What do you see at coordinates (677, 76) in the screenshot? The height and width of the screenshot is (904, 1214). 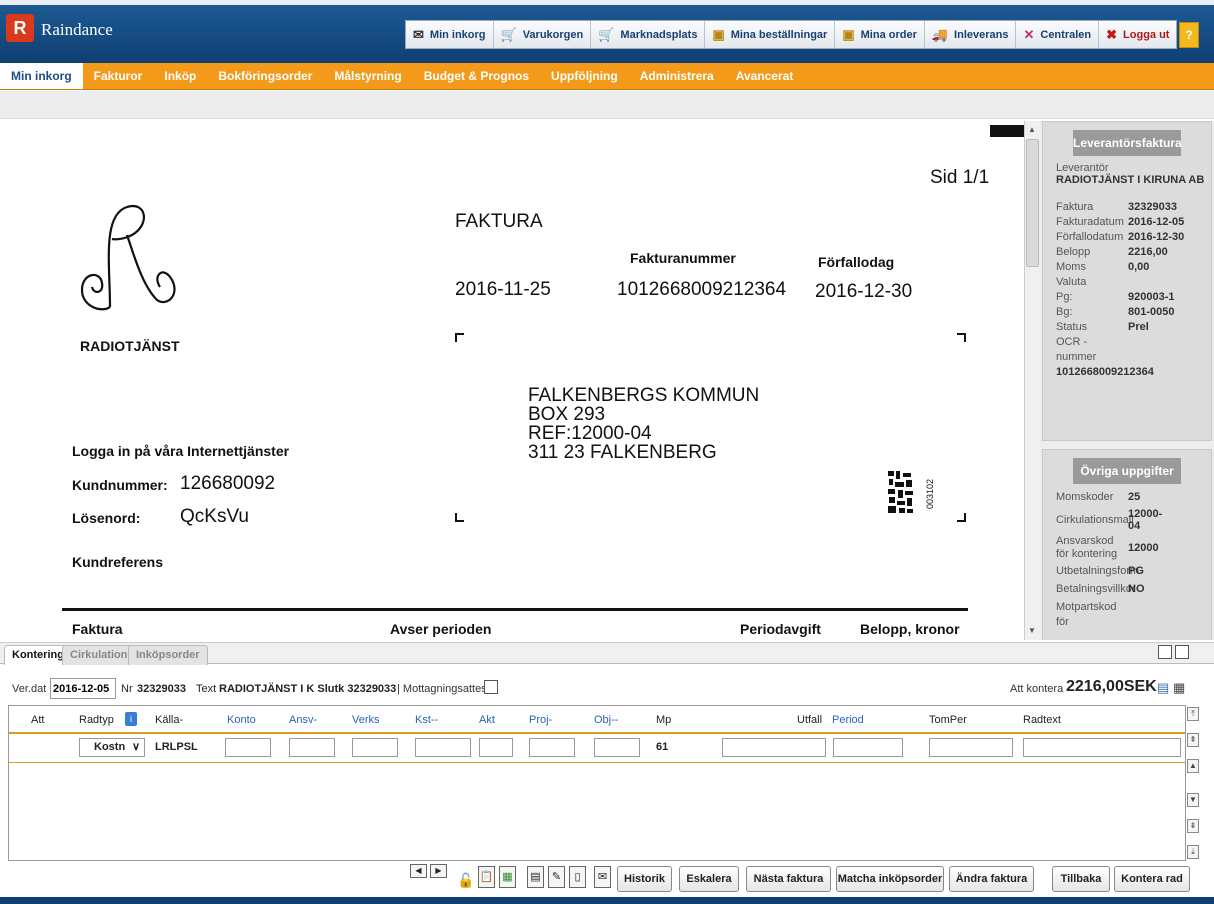 I see `nav-administrera: Administrera` at bounding box center [677, 76].